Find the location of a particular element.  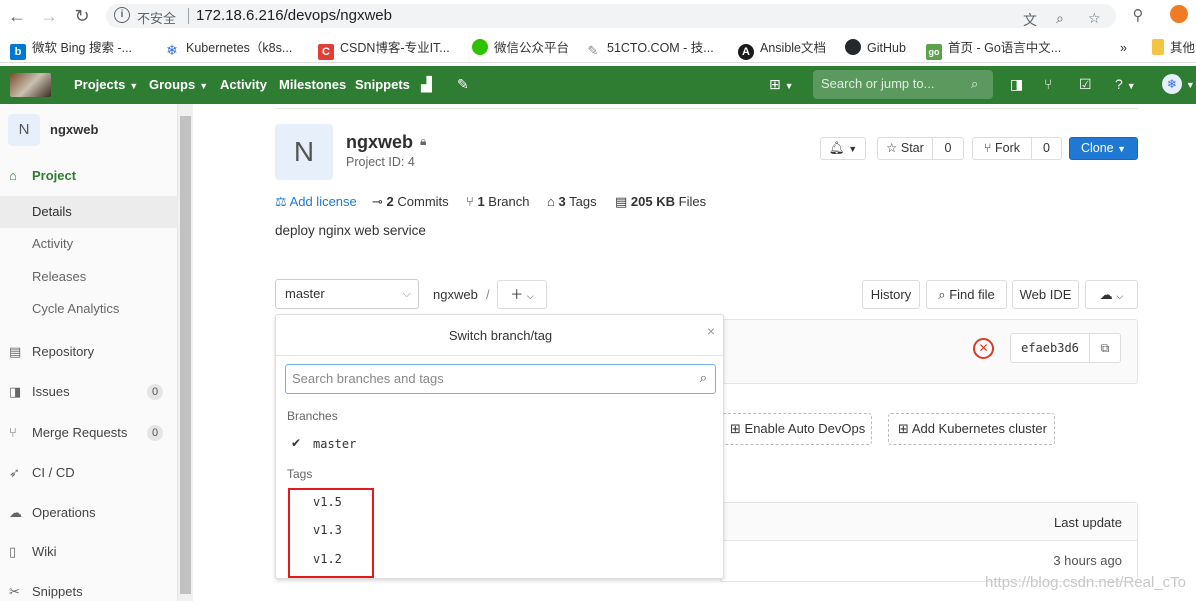

url-text: 172.18.6.216/devops/ngxweb is located at coordinates (294, 15).